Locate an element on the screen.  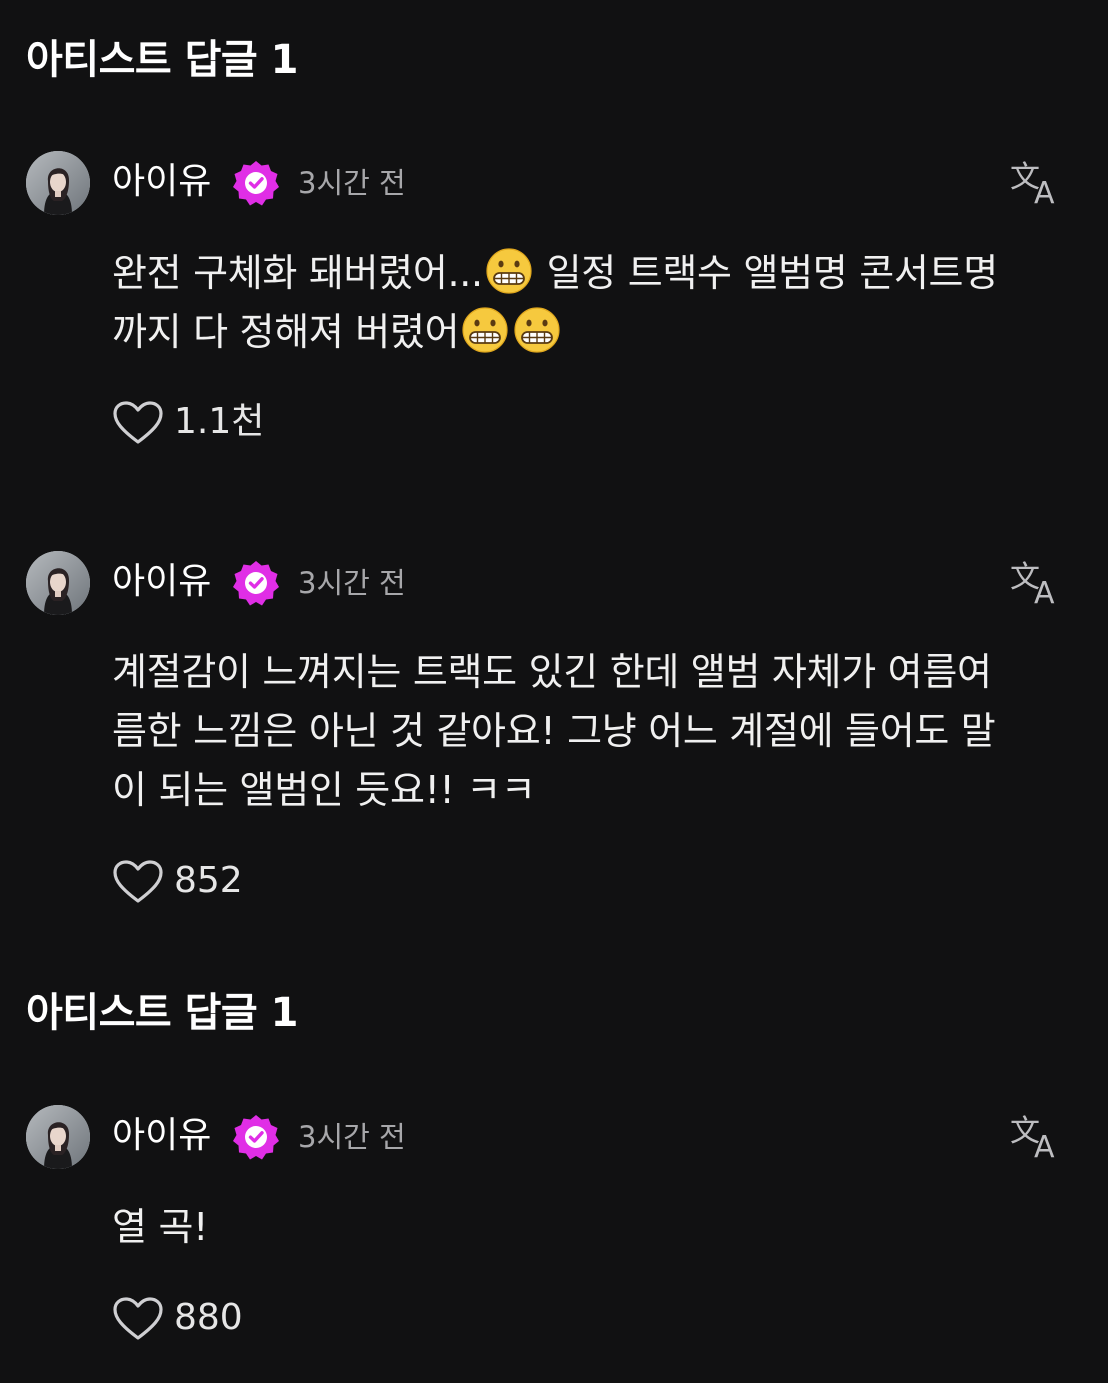
comment-text: 열 곡! is located at coordinates (592, 1227).